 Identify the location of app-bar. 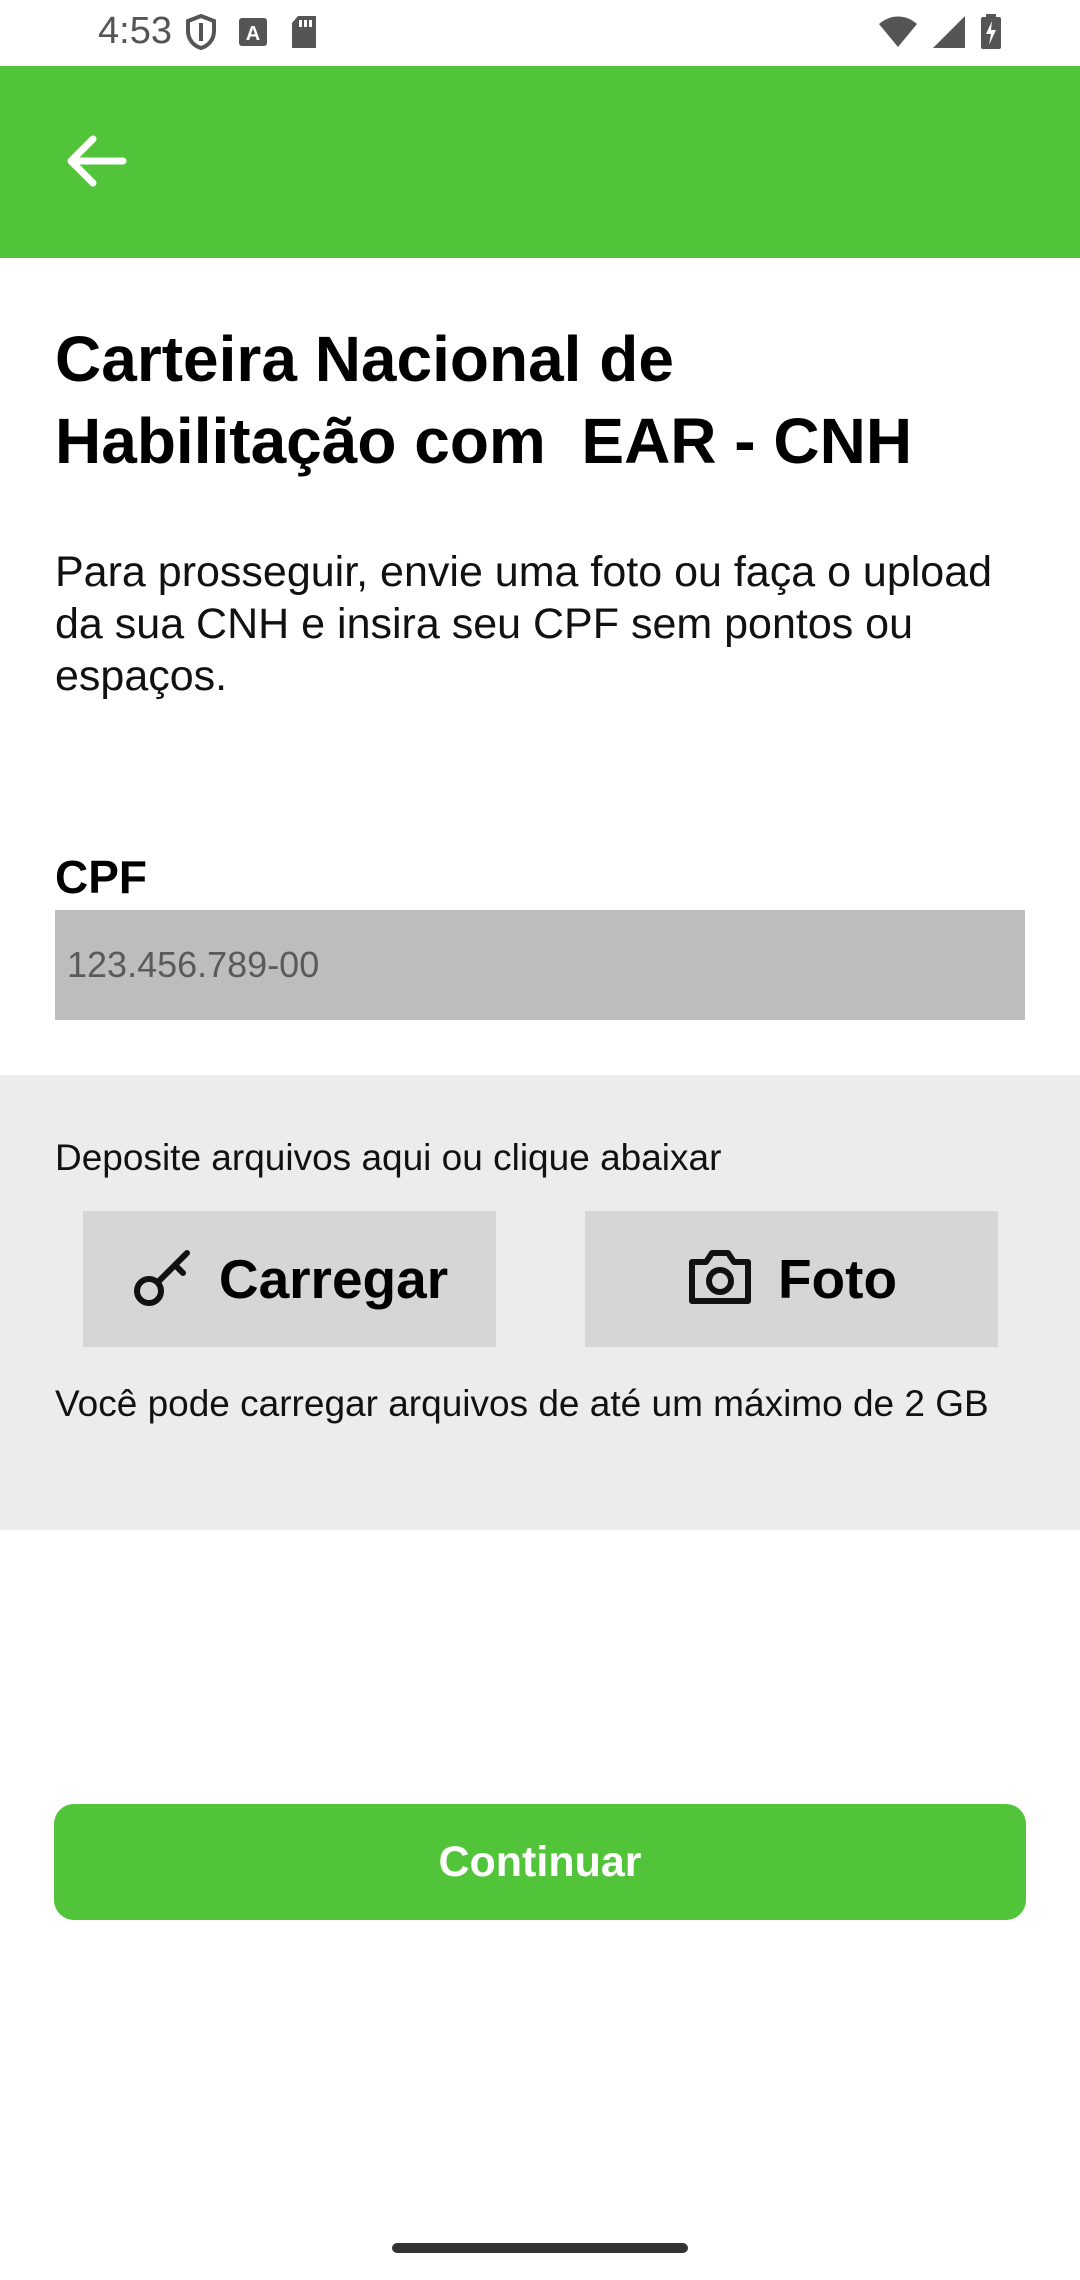
(540, 162).